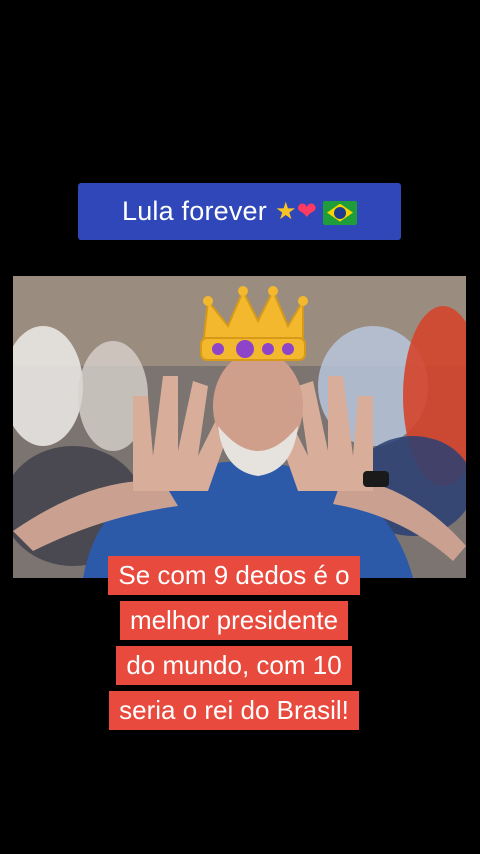 Image resolution: width=480 pixels, height=854 pixels. What do you see at coordinates (234, 620) in the screenshot?
I see `caption-line-2: melhor presidente` at bounding box center [234, 620].